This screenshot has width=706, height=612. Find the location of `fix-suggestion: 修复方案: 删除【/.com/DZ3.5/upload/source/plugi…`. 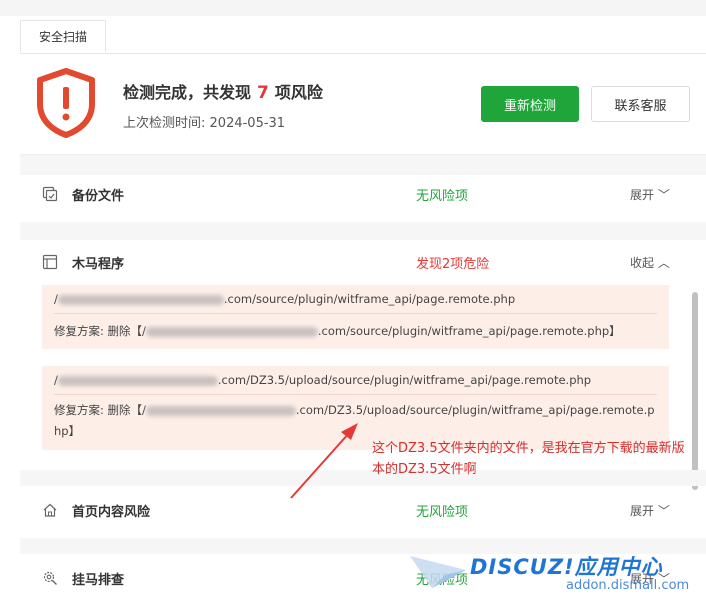

fix-suggestion: 修复方案: 删除【/.com/DZ3.5/upload/source/plugi… is located at coordinates (354, 420).